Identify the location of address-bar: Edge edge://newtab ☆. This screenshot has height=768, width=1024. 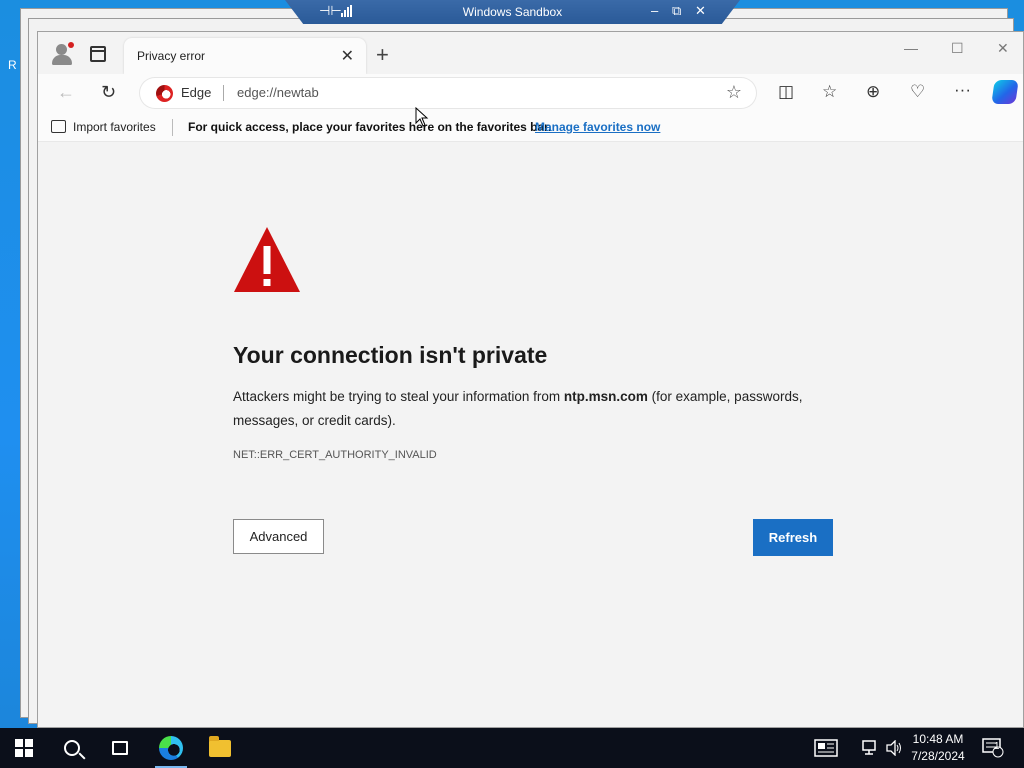
(448, 93).